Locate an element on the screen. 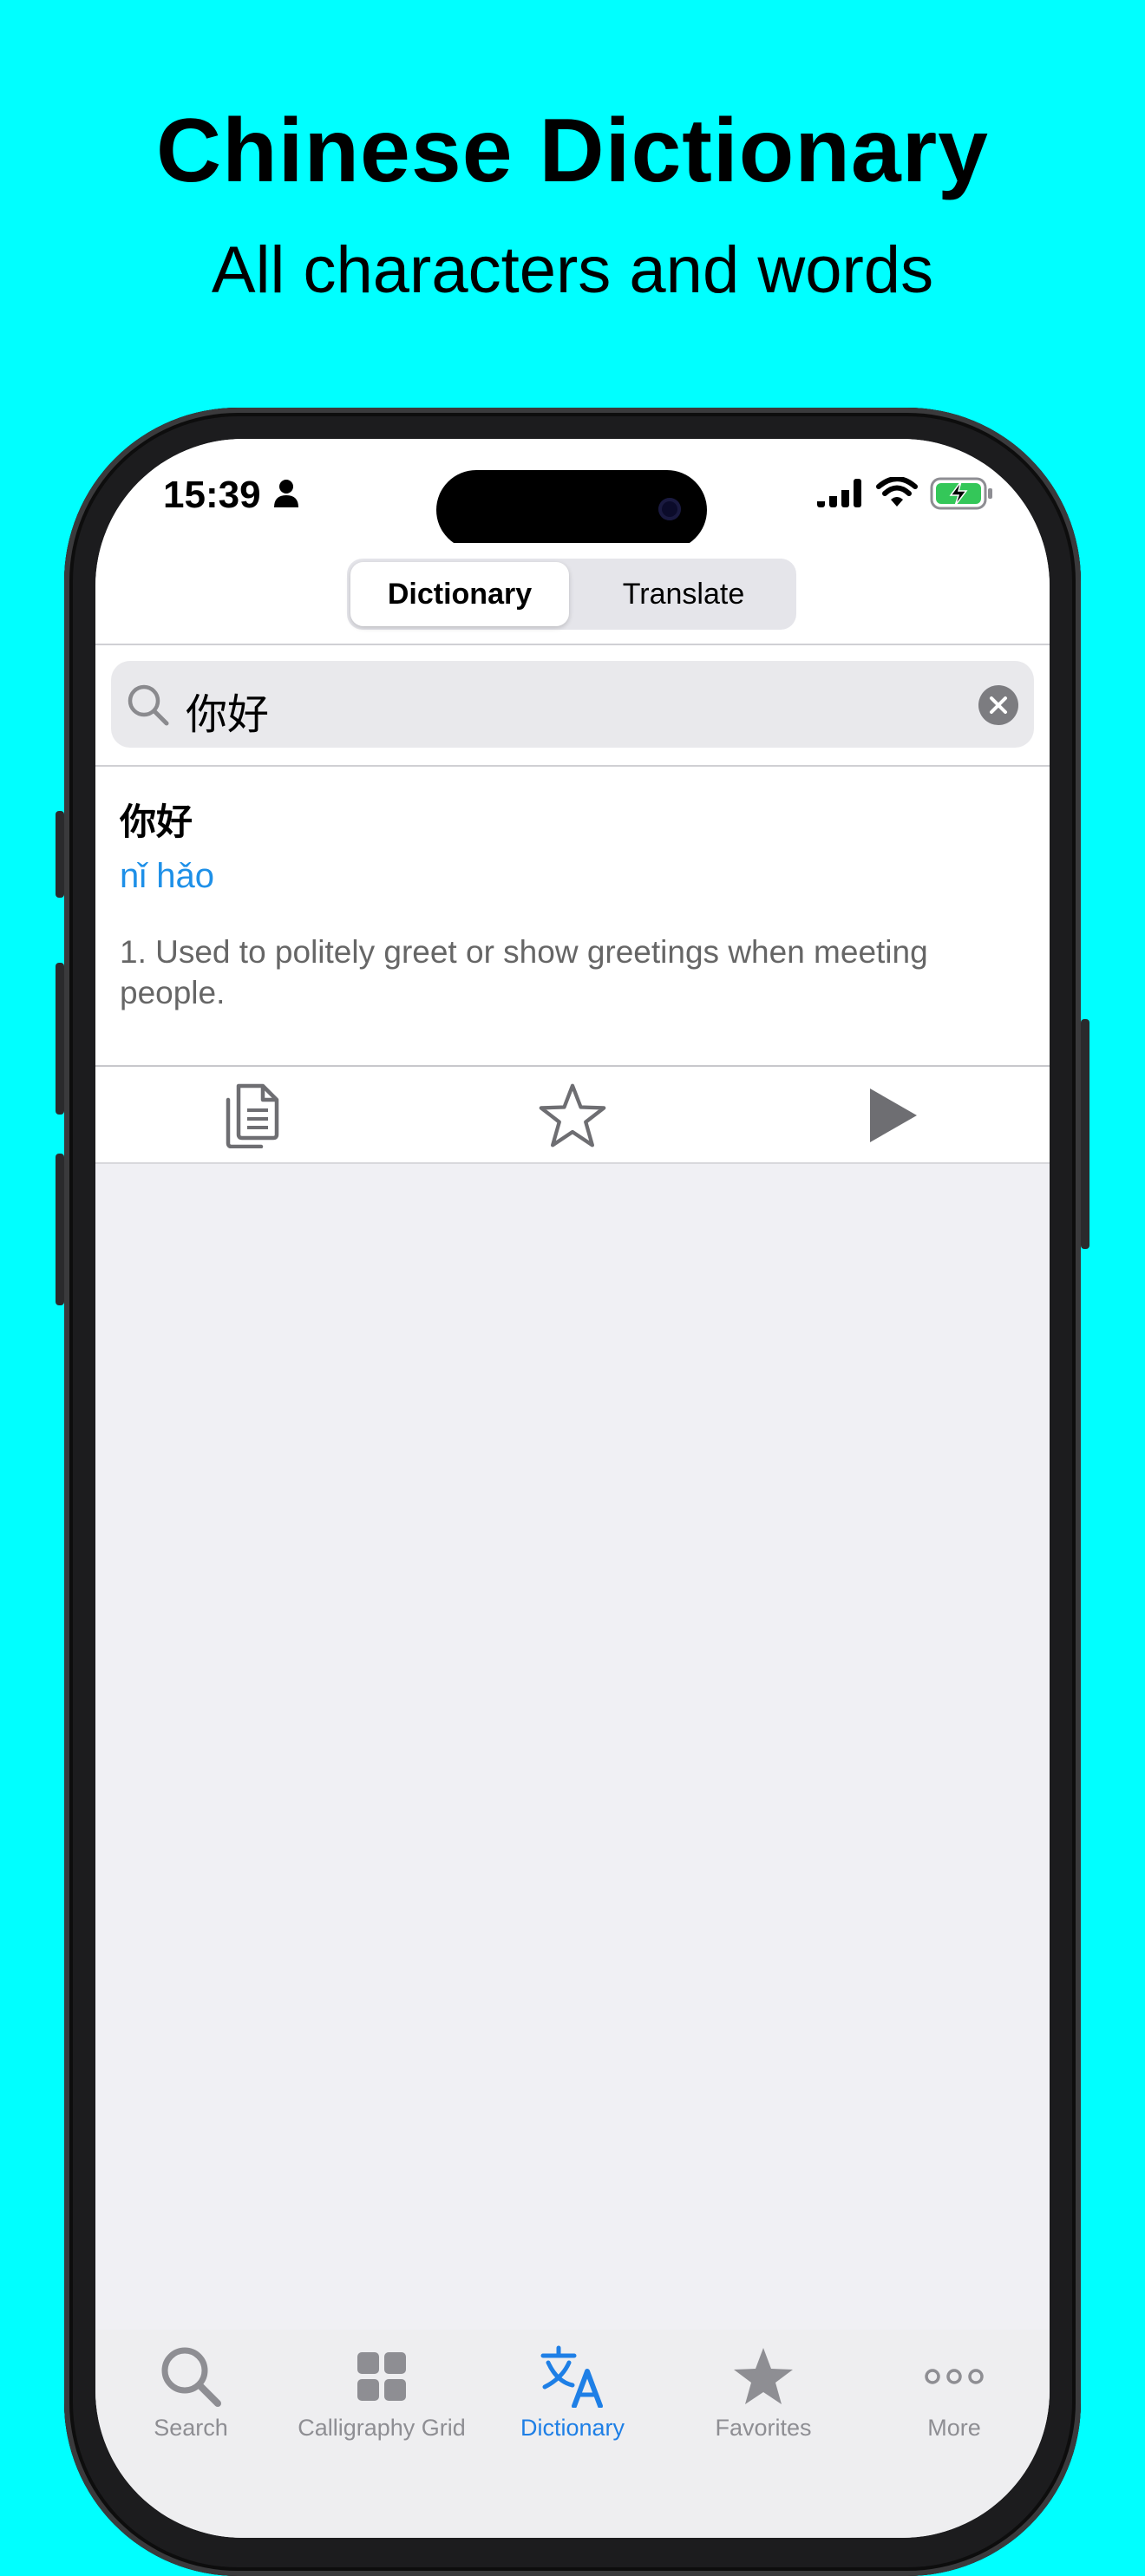  tab-calligraphy-grid: Calligraphy Grid is located at coordinates (381, 2392).